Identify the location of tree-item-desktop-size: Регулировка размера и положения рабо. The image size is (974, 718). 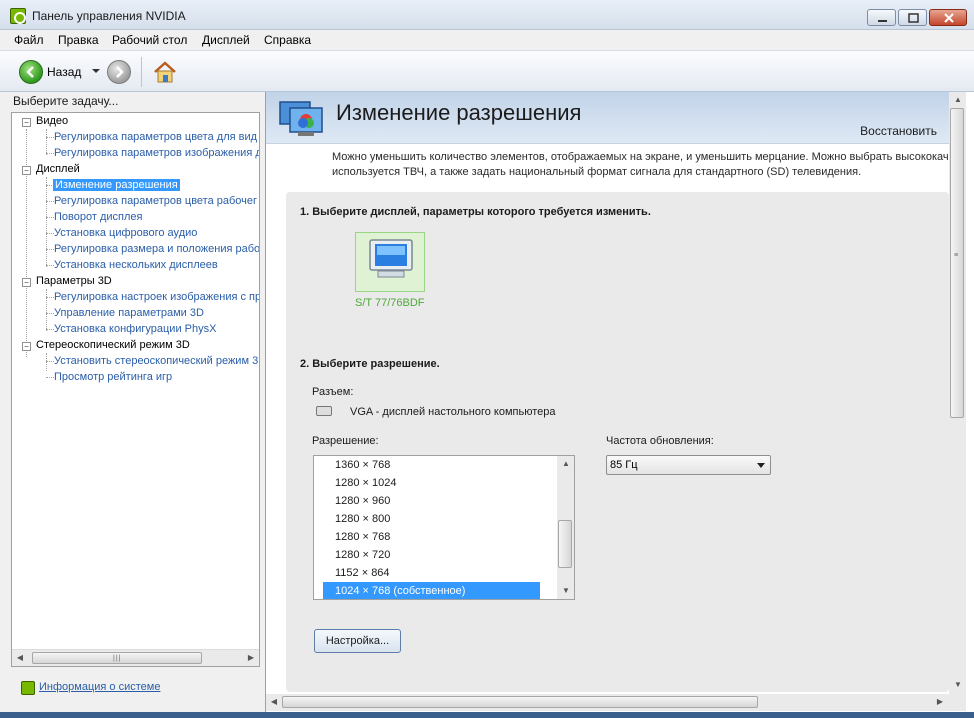
(156, 249).